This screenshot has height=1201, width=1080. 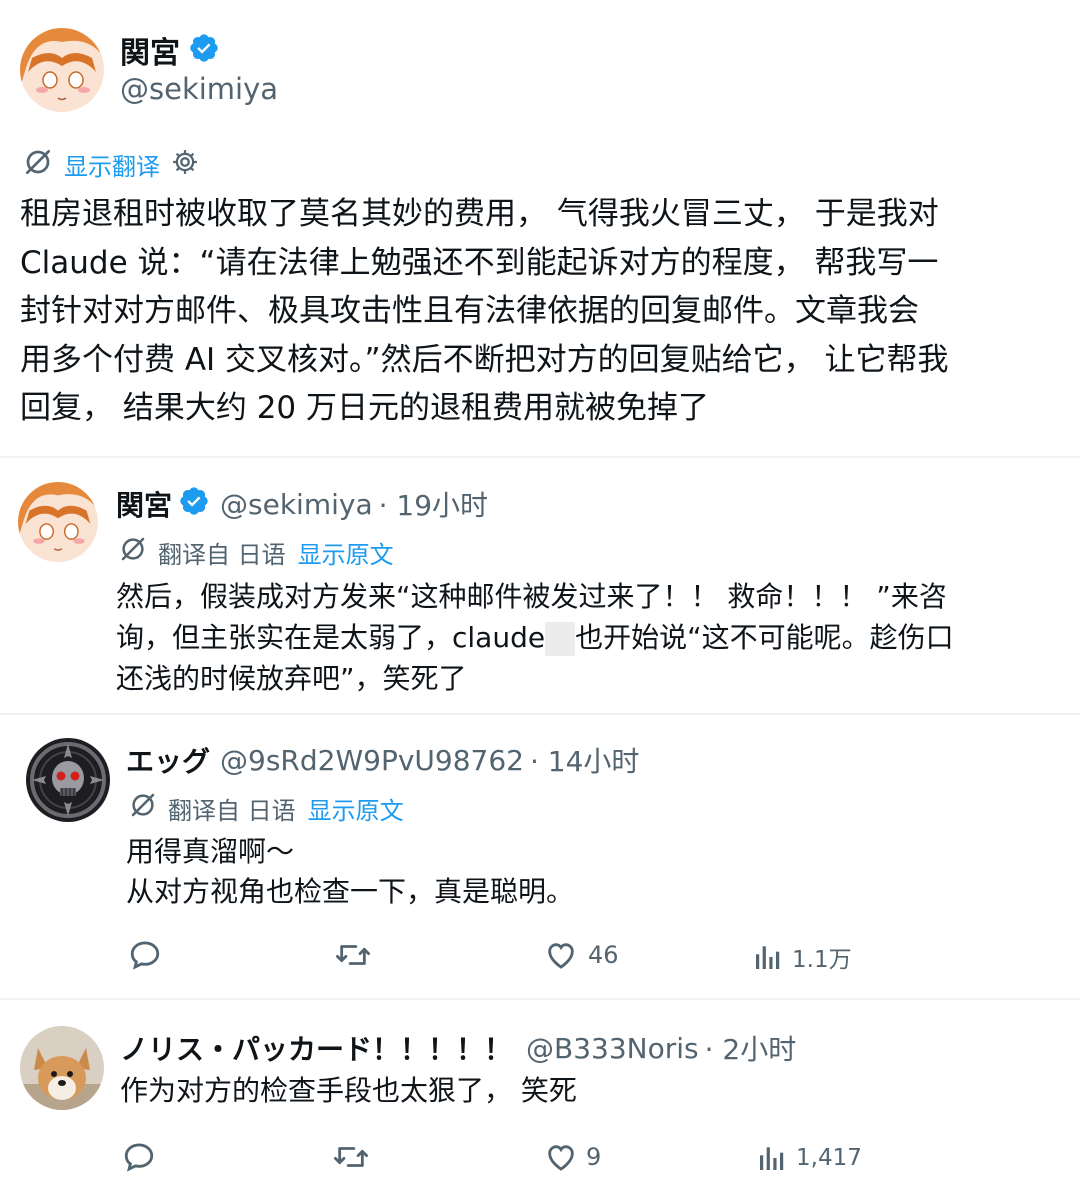 I want to click on like-count: 46, so click(x=603, y=955).